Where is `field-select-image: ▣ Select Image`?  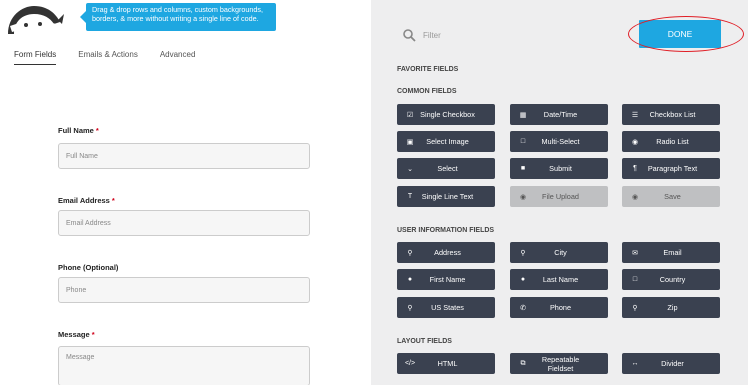
field-select-image: ▣ Select Image is located at coordinates (446, 141).